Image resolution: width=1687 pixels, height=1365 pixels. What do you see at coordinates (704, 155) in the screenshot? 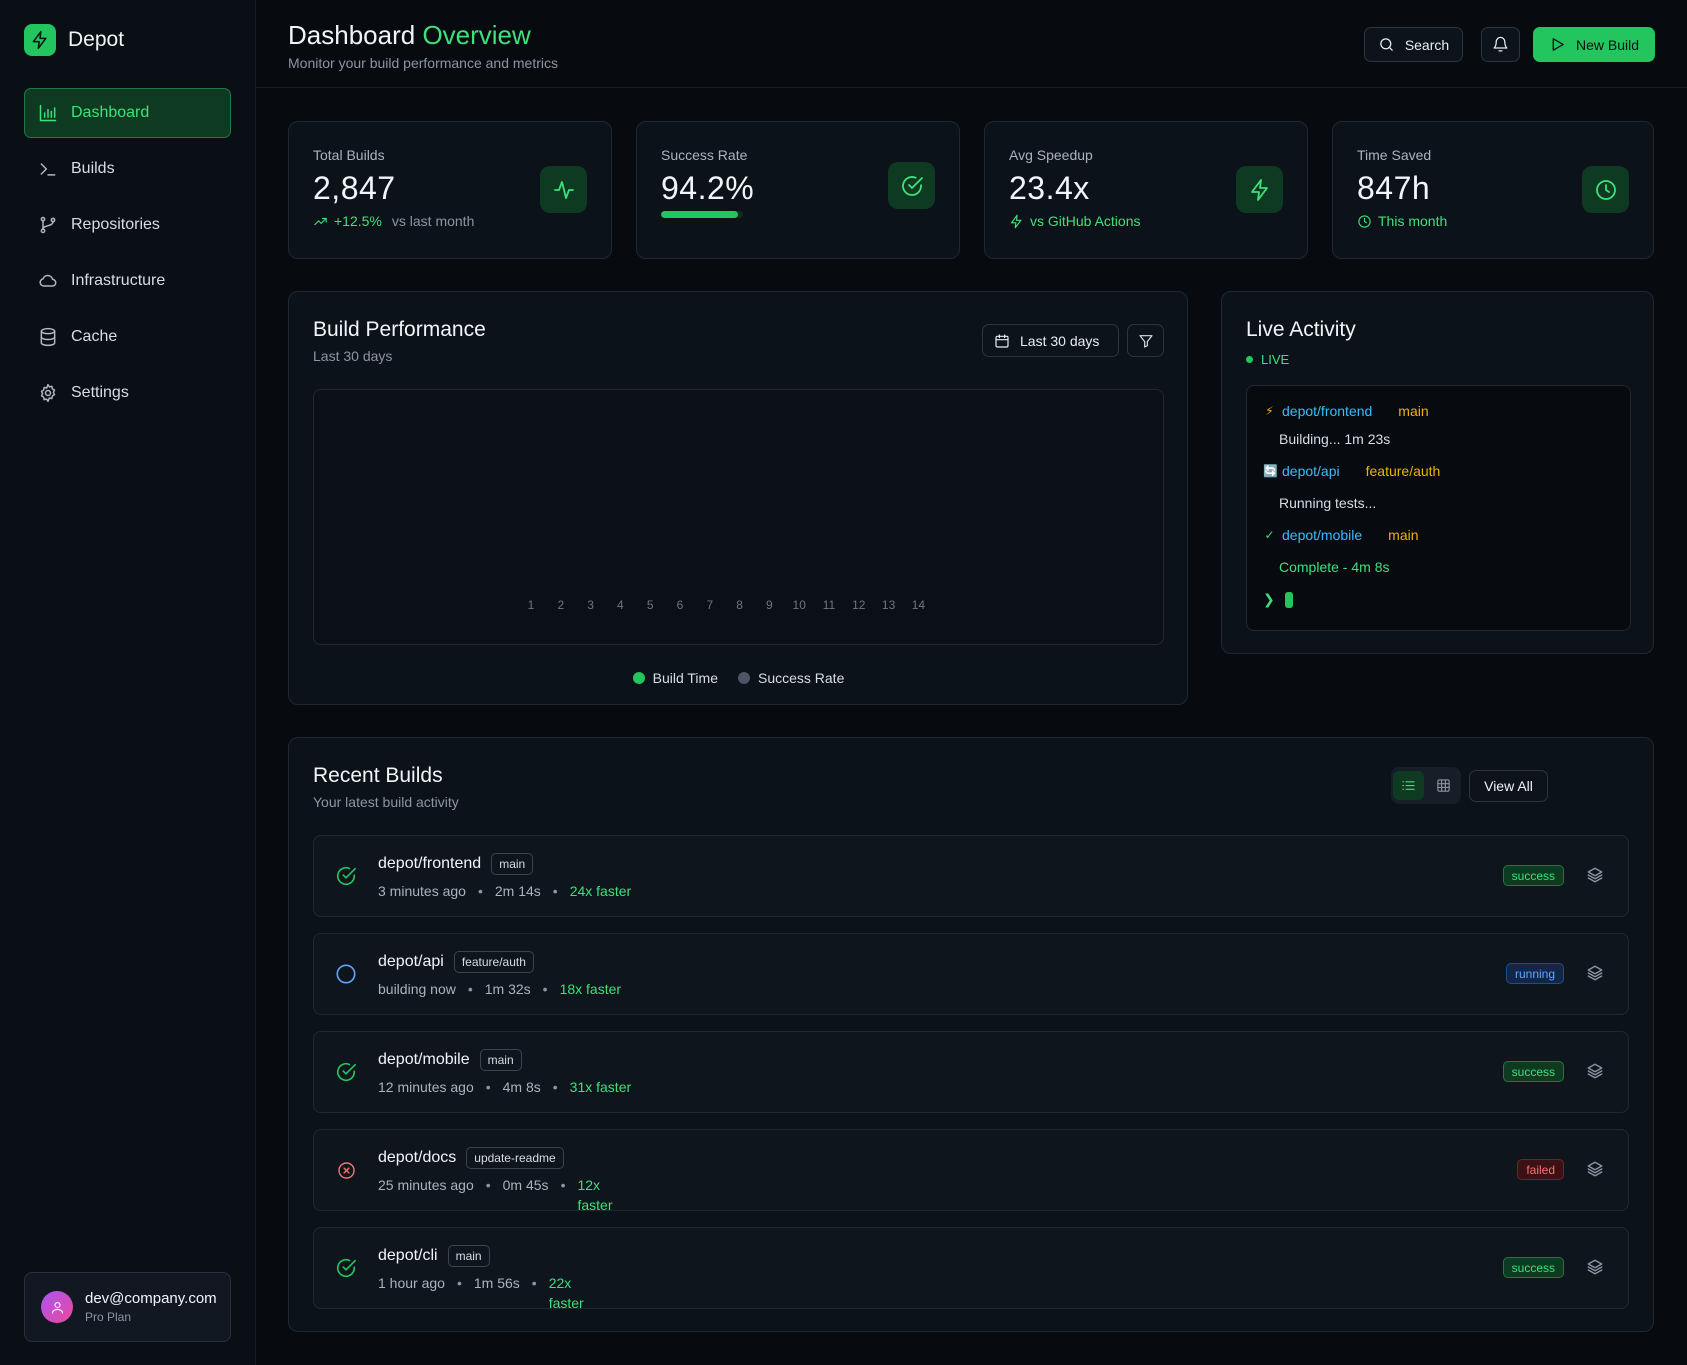
I see `stat-label: Success Rate` at bounding box center [704, 155].